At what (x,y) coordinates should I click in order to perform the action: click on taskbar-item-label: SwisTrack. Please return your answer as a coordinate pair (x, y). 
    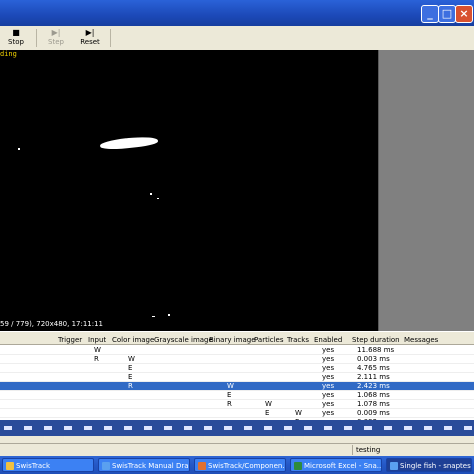
    Looking at the image, I should click on (33, 466).